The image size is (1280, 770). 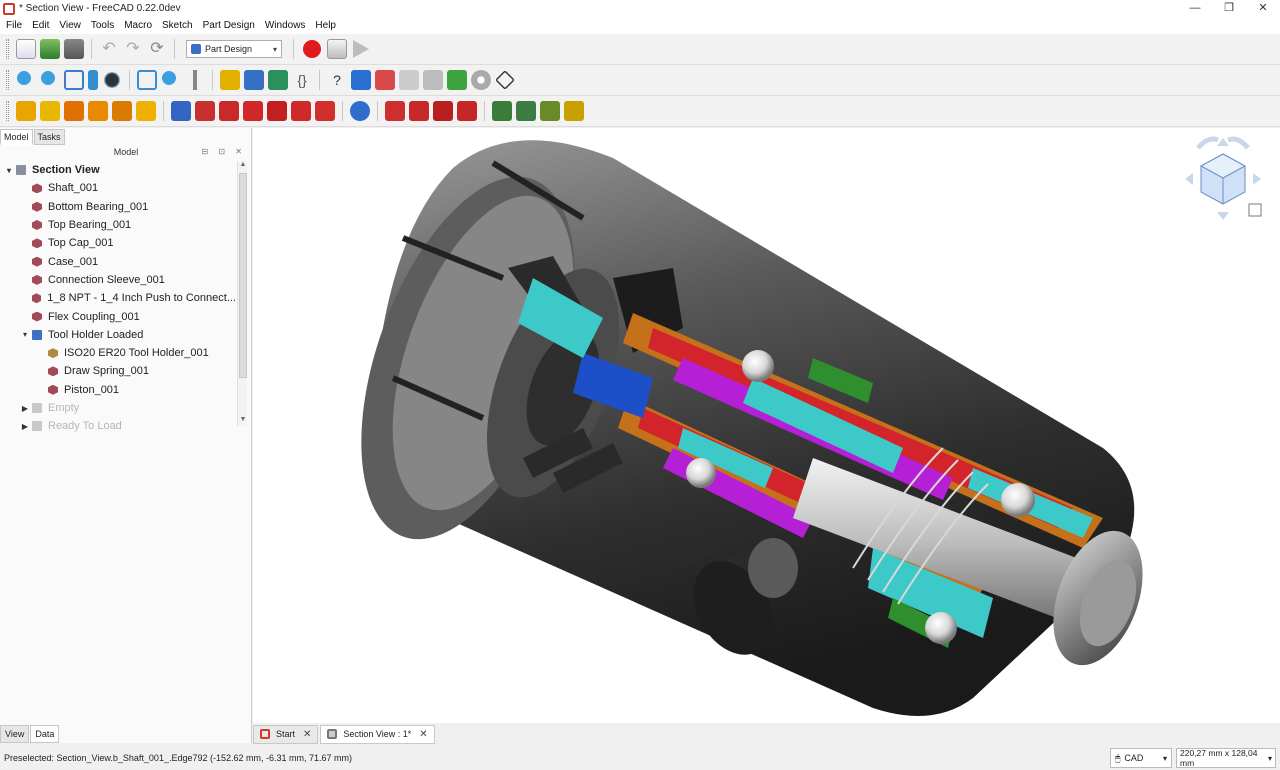 I want to click on minimize-button: —, so click(x=1195, y=8).